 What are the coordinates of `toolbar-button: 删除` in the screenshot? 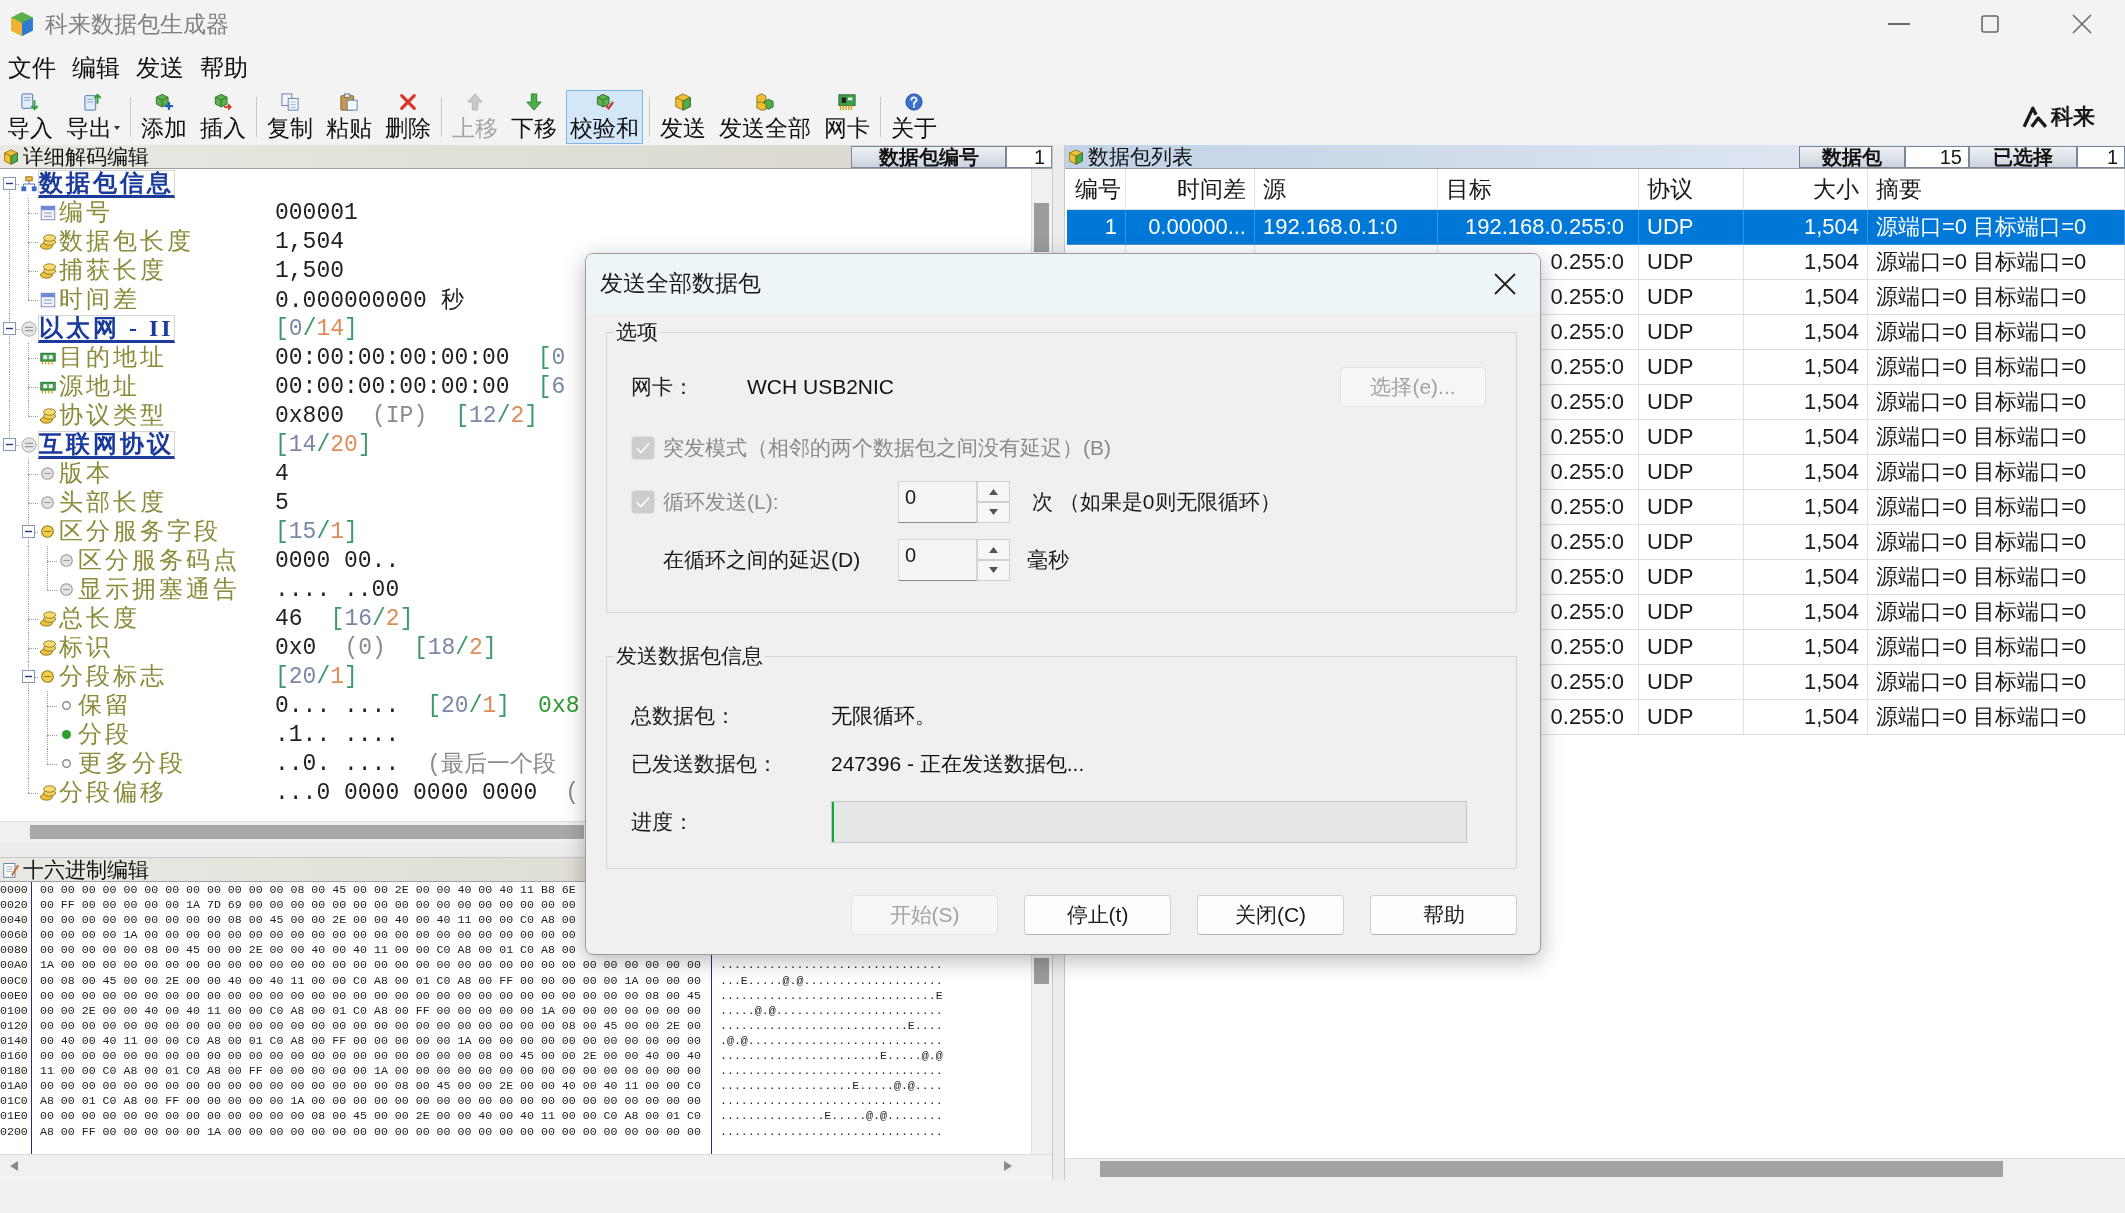 It's located at (408, 116).